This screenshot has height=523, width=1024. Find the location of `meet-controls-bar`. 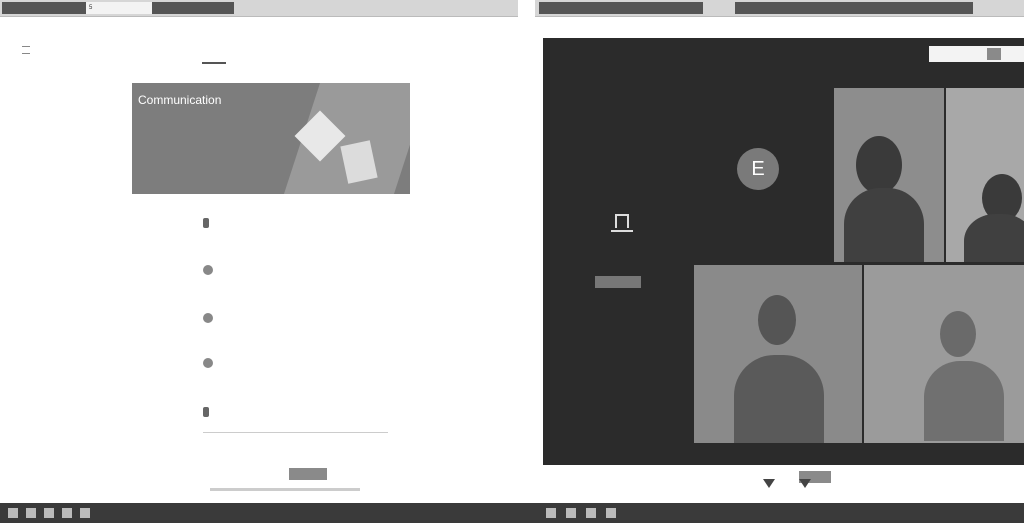

meet-controls-bar is located at coordinates (783, 478).